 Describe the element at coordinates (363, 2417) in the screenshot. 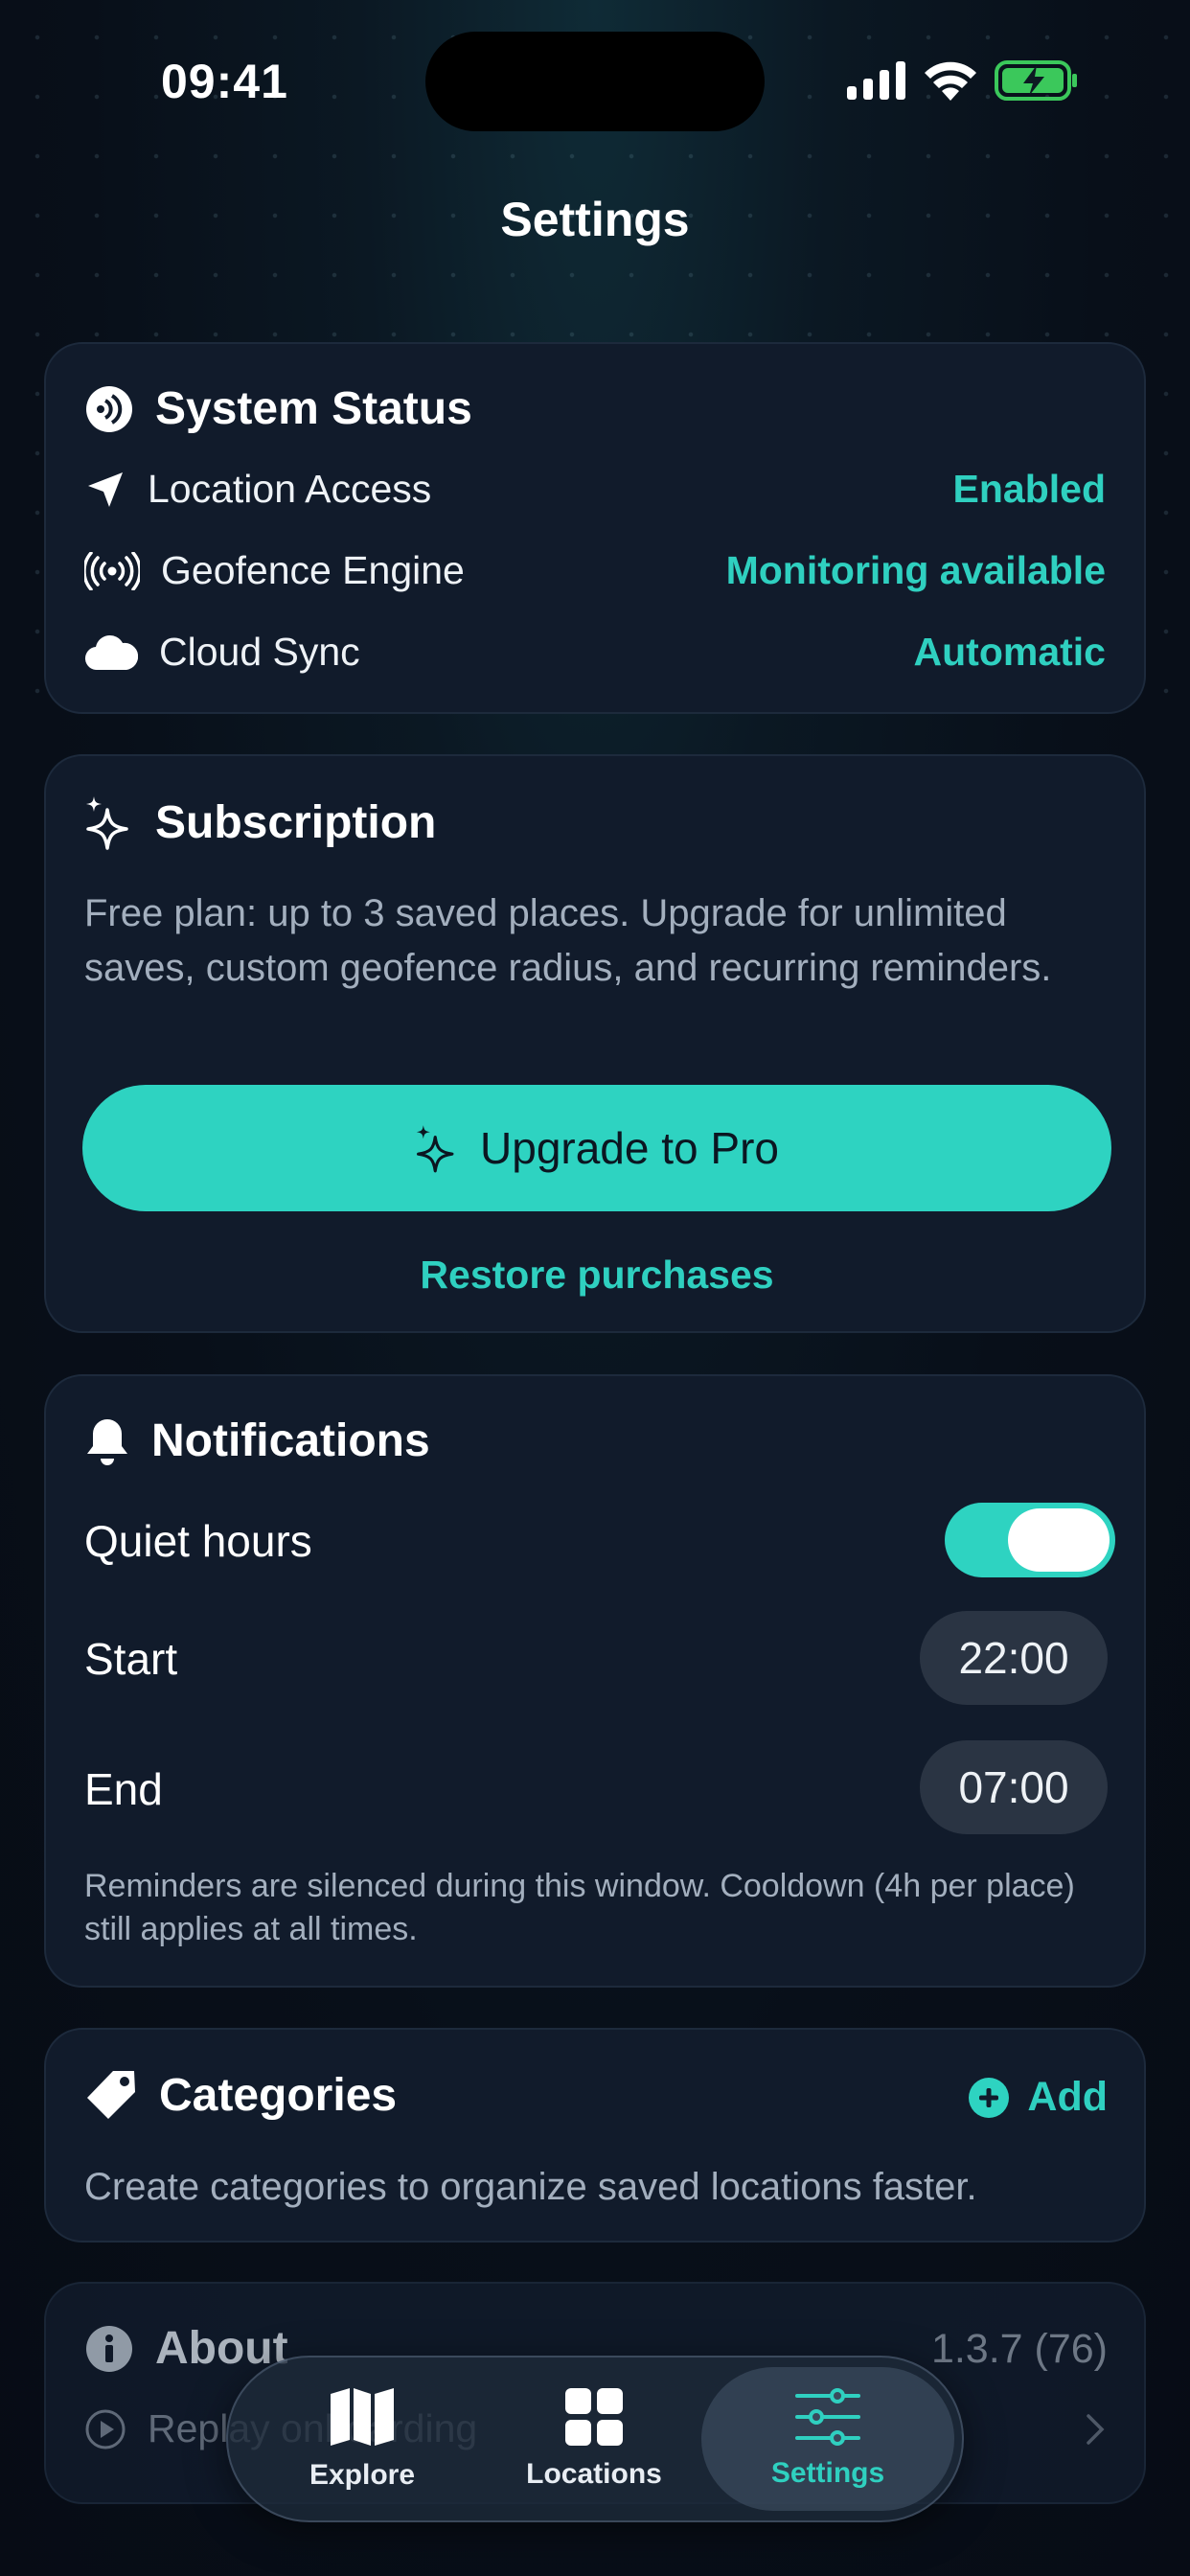

I see `map-icon` at that location.